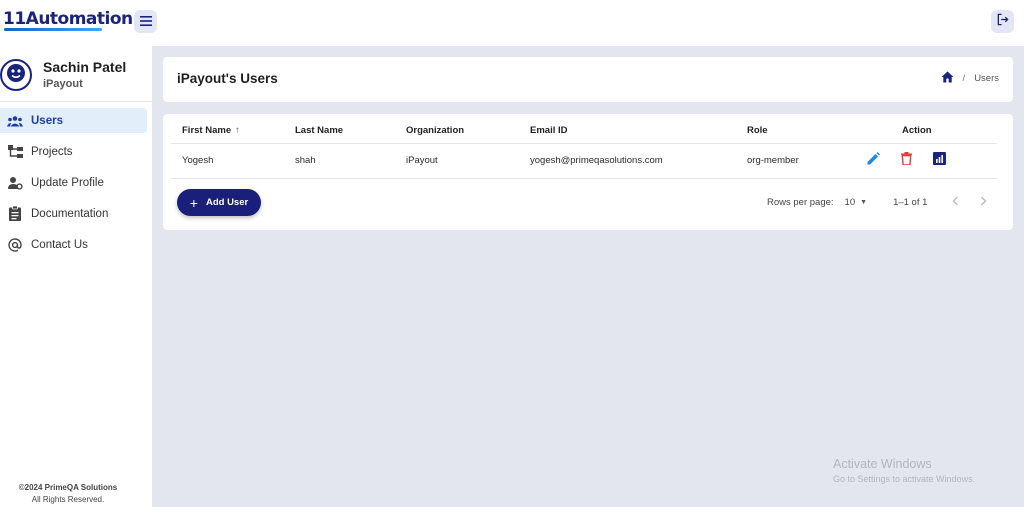  Describe the element at coordinates (53, 29) in the screenshot. I see `logo-underline` at that location.